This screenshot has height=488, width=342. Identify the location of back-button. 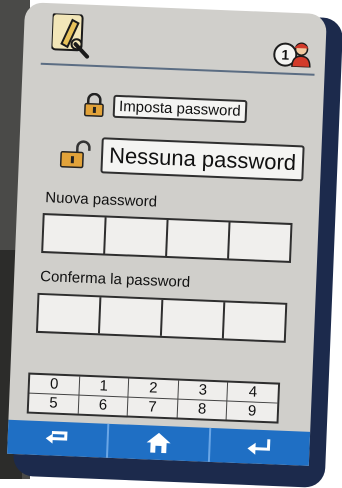
(58, 438).